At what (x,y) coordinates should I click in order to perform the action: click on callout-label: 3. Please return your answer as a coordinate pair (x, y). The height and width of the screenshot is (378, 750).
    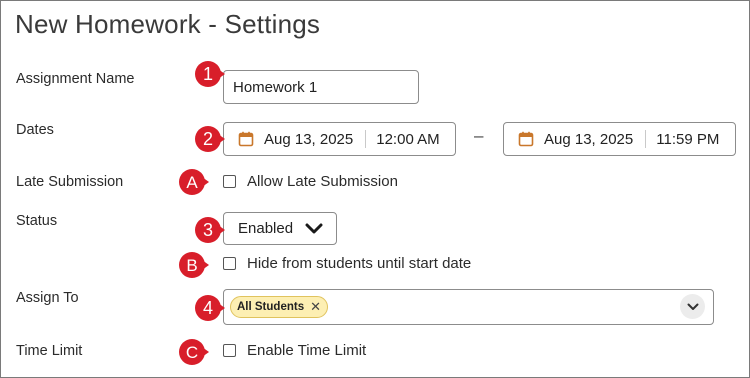
    Looking at the image, I should click on (208, 230).